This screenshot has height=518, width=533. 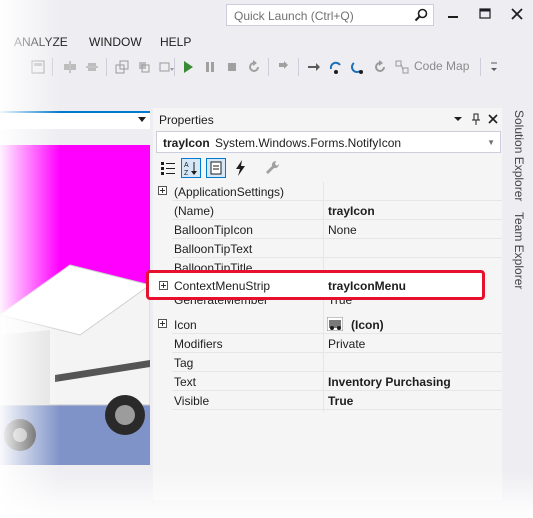 What do you see at coordinates (402, 67) in the screenshot?
I see `code-map-icon` at bounding box center [402, 67].